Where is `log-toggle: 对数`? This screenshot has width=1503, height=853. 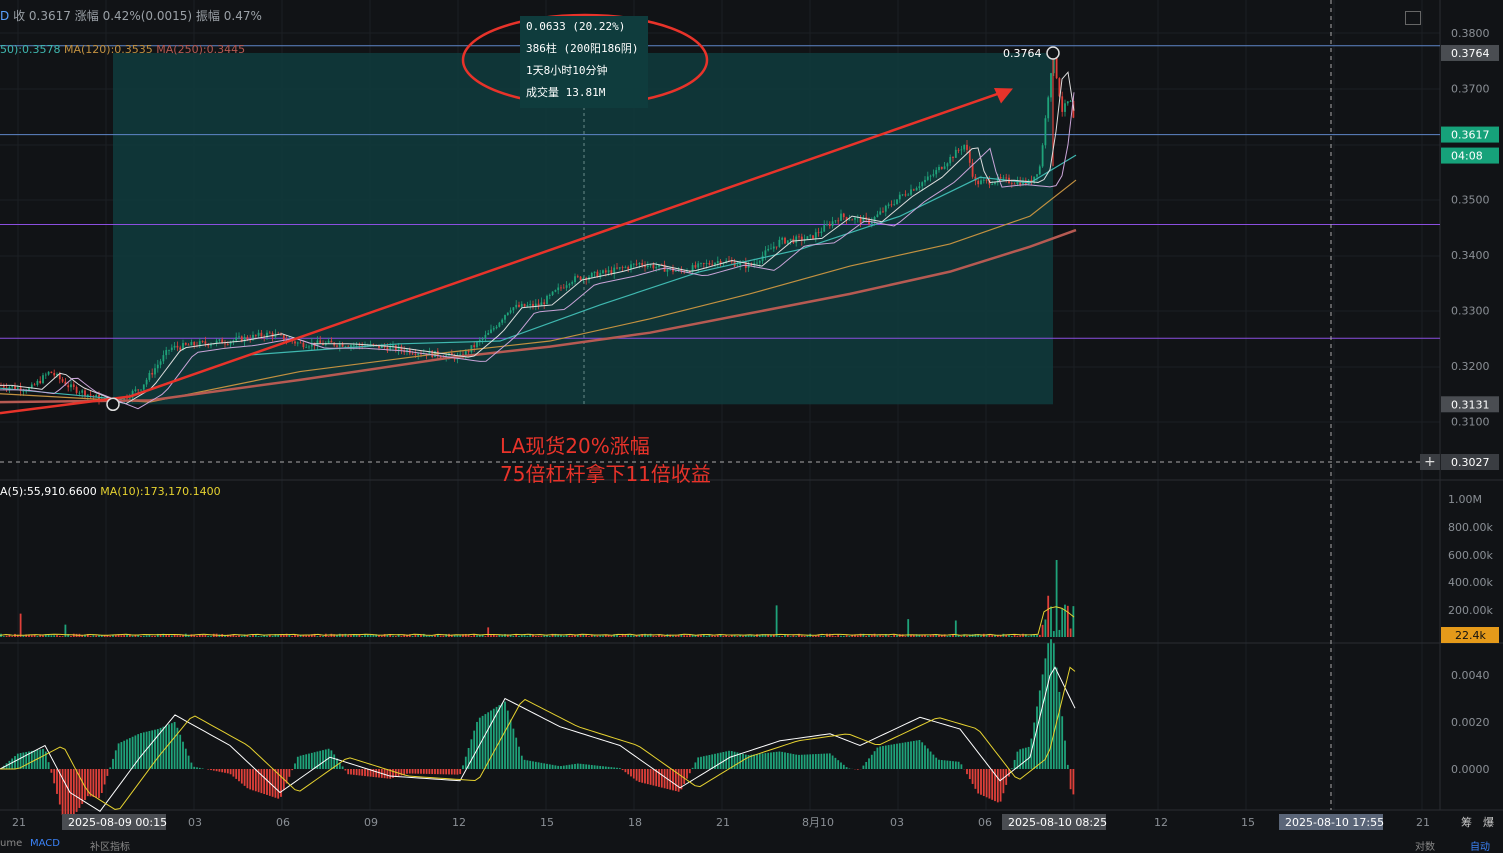
log-toggle: 对数 is located at coordinates (1425, 845).